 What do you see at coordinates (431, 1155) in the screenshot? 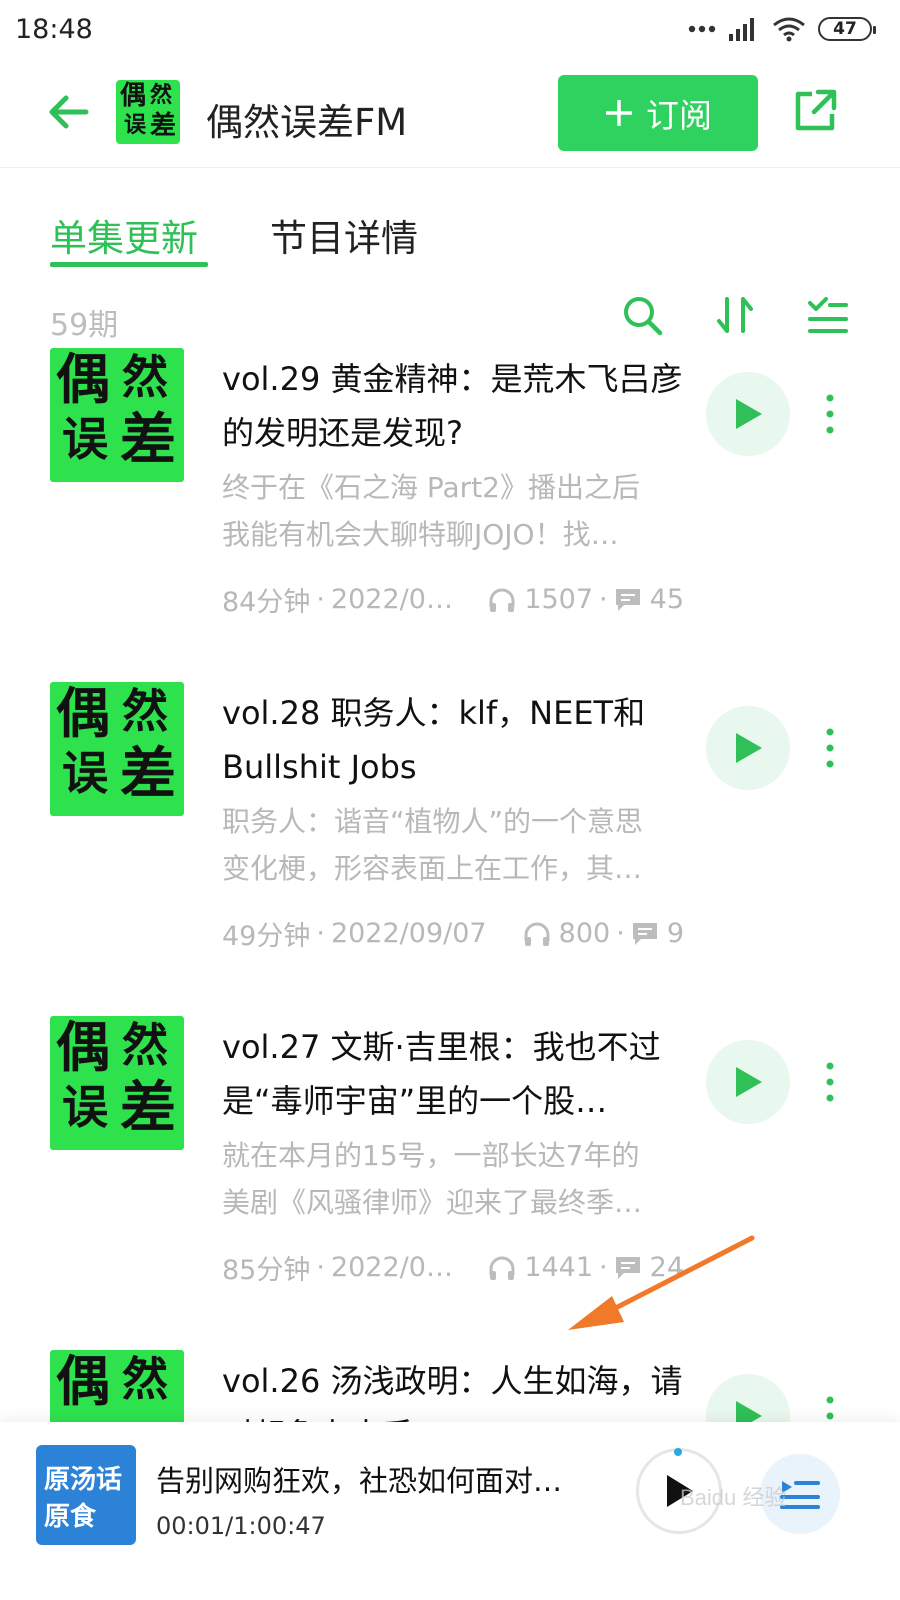
I see `description-line: 就在本月的15号，一部长达7年的` at bounding box center [431, 1155].